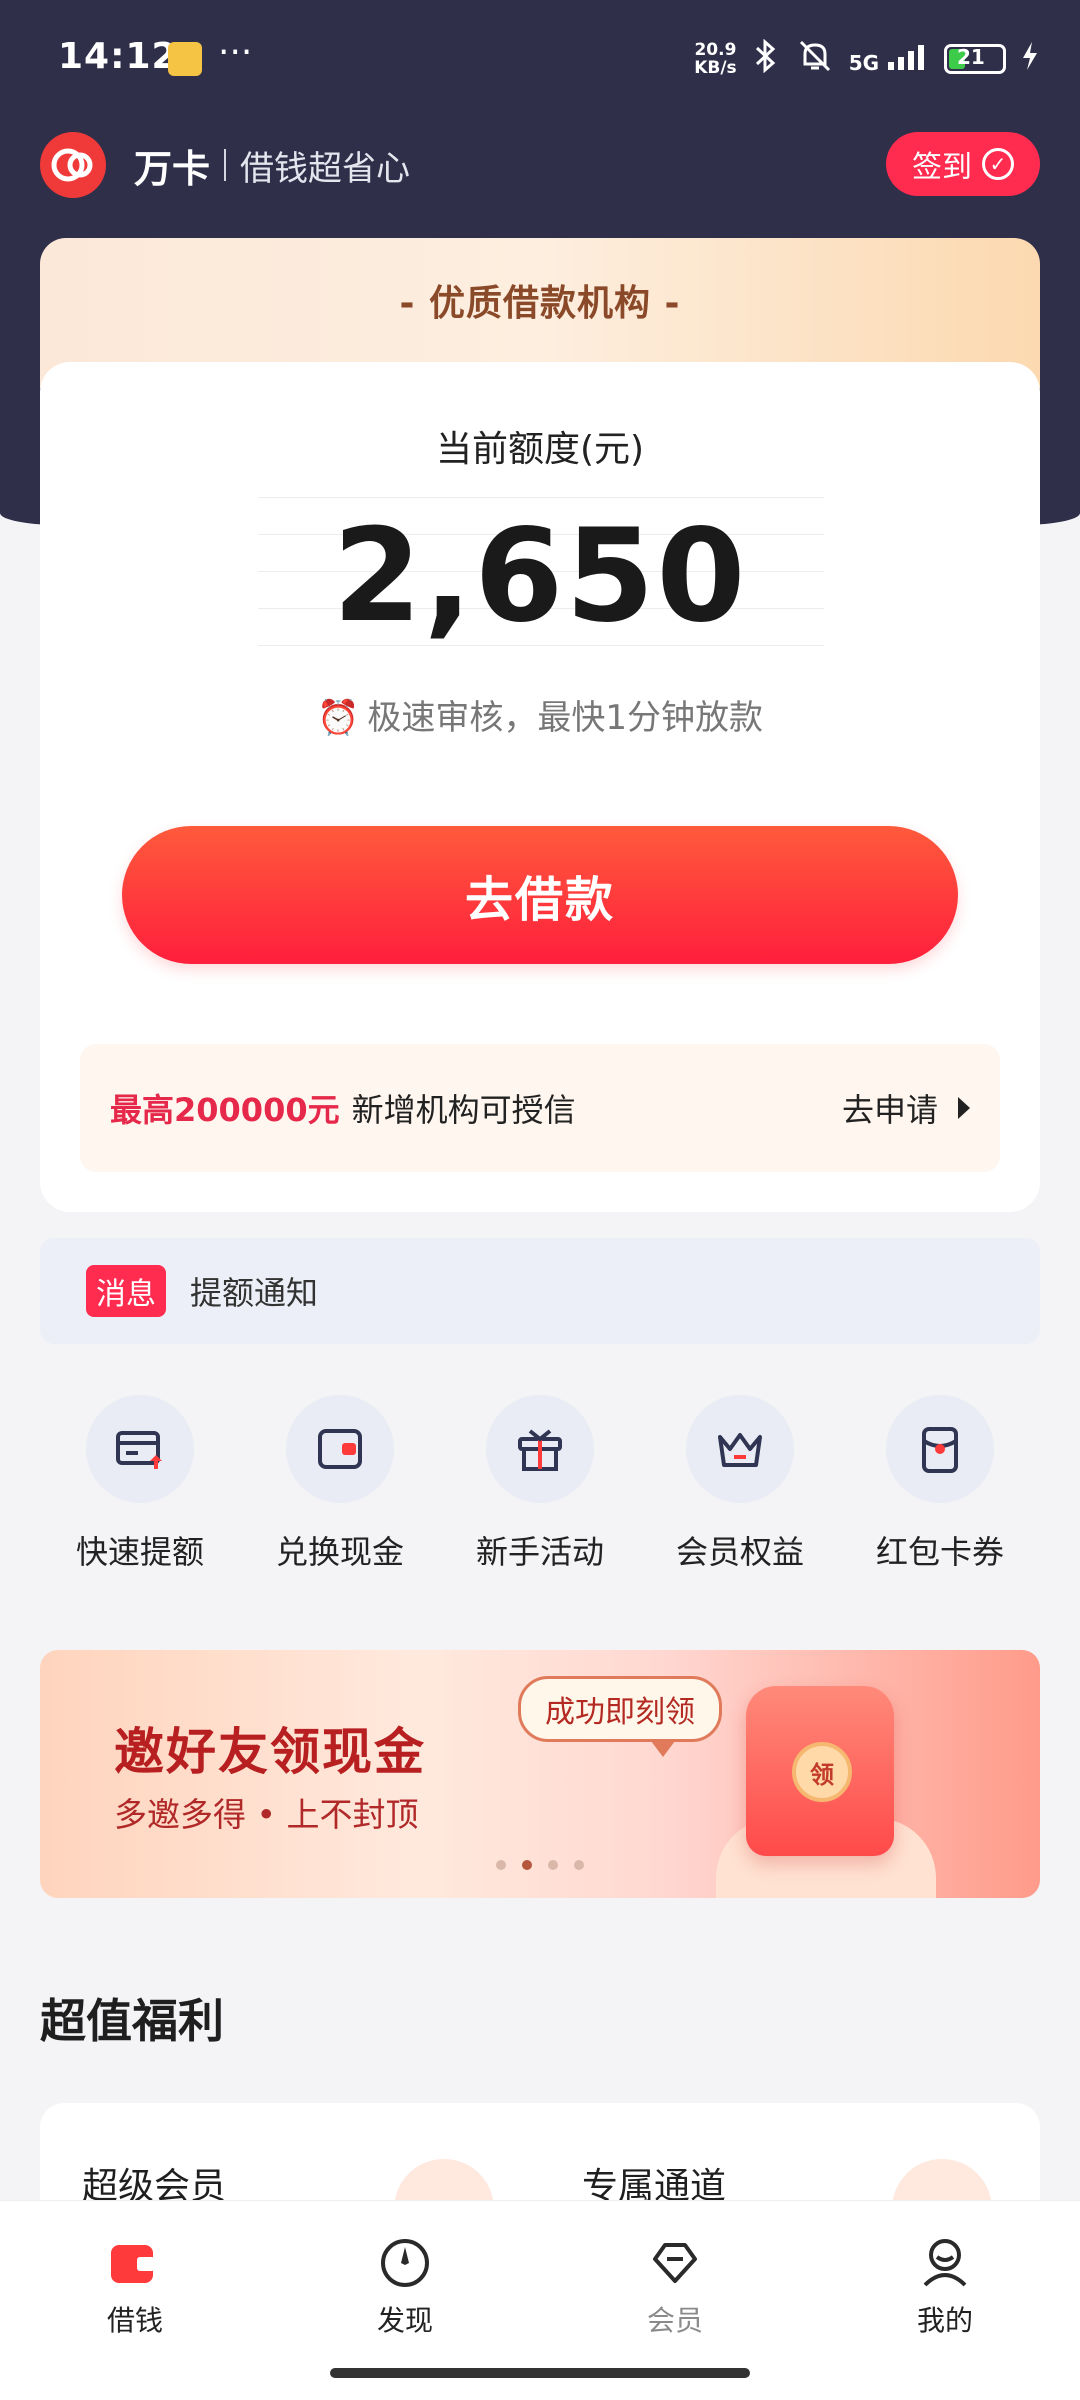  I want to click on apply-link: 去申请, so click(906, 1108).